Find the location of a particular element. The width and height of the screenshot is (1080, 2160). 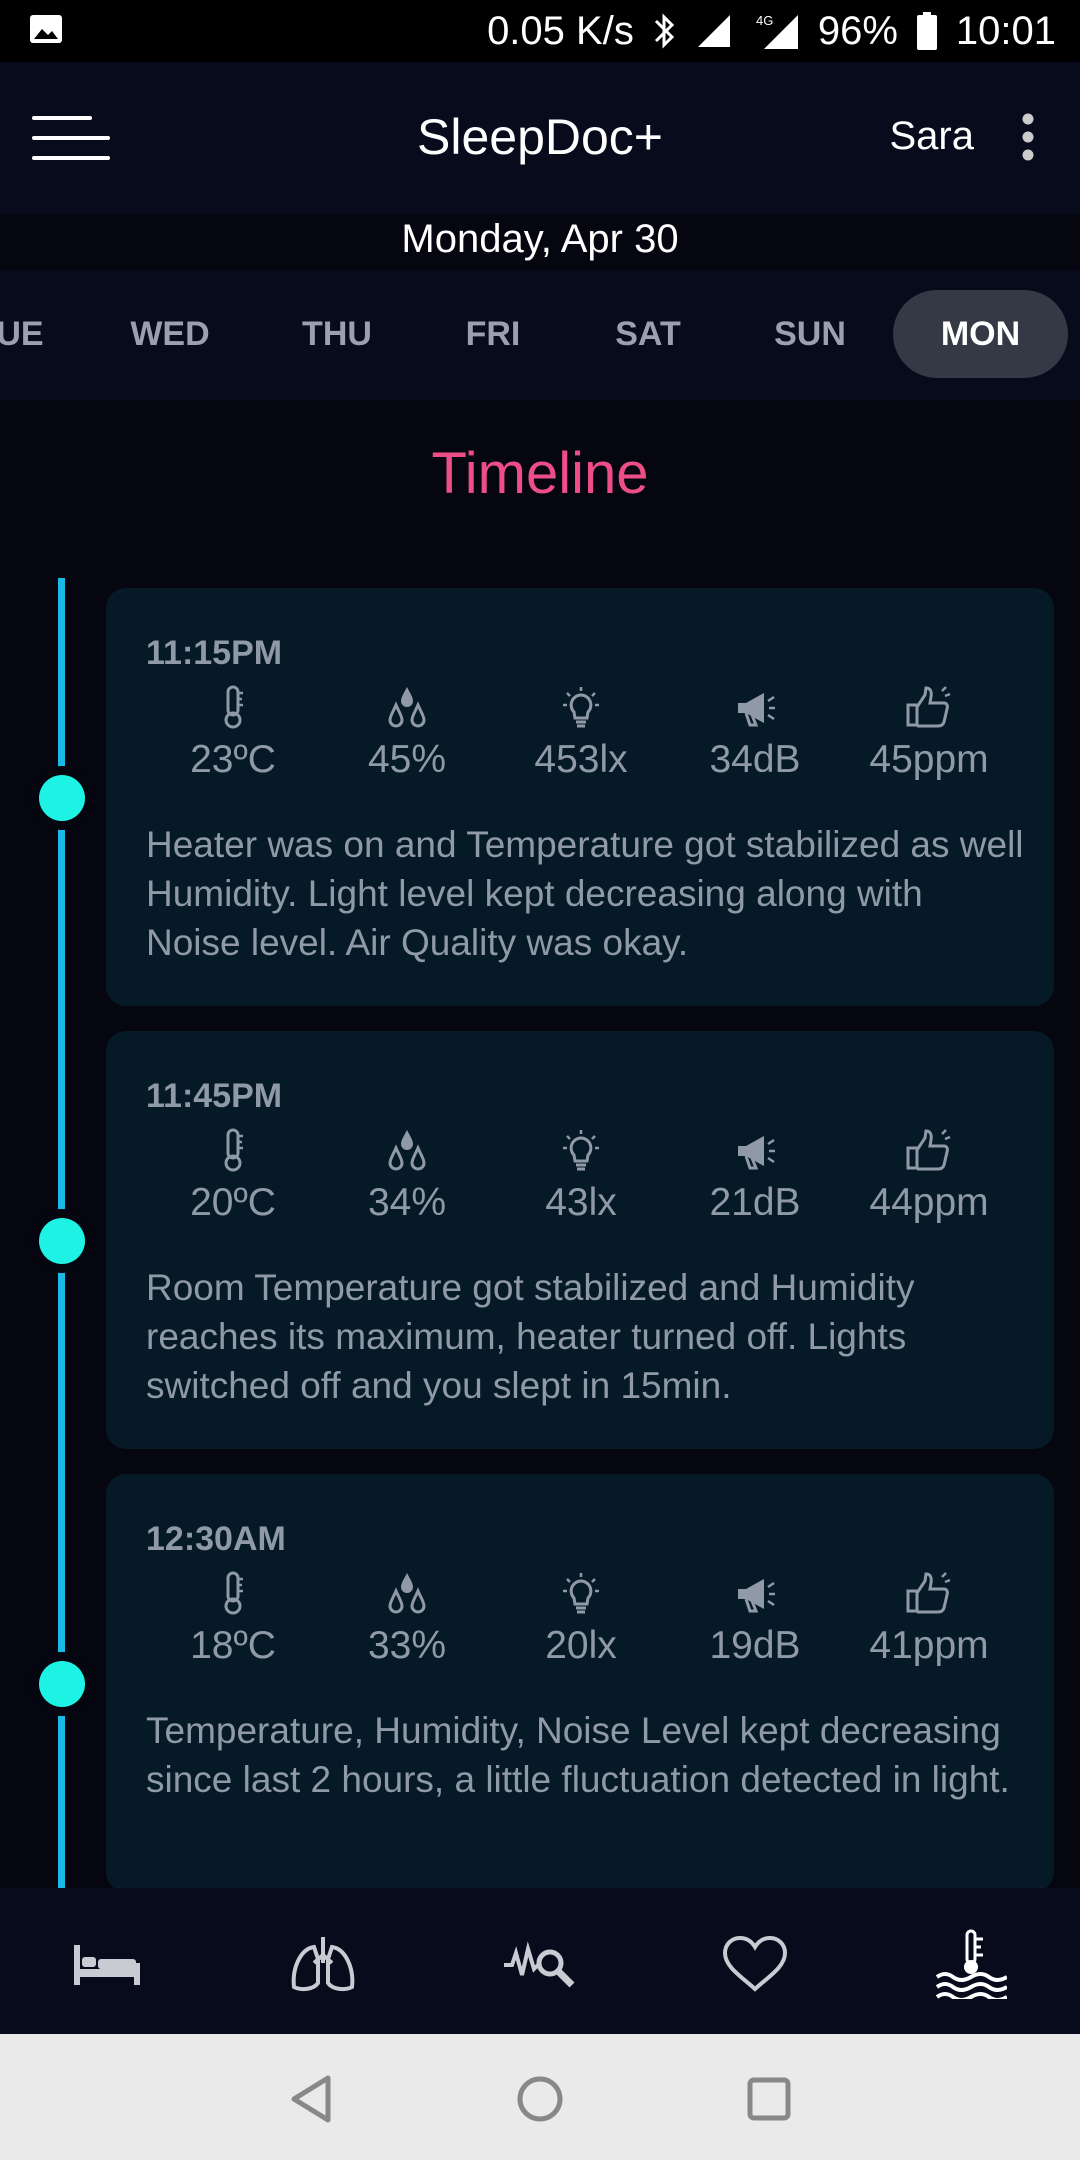

day-tabs: UE WED THU FRI SAT SUN MON is located at coordinates (540, 335).